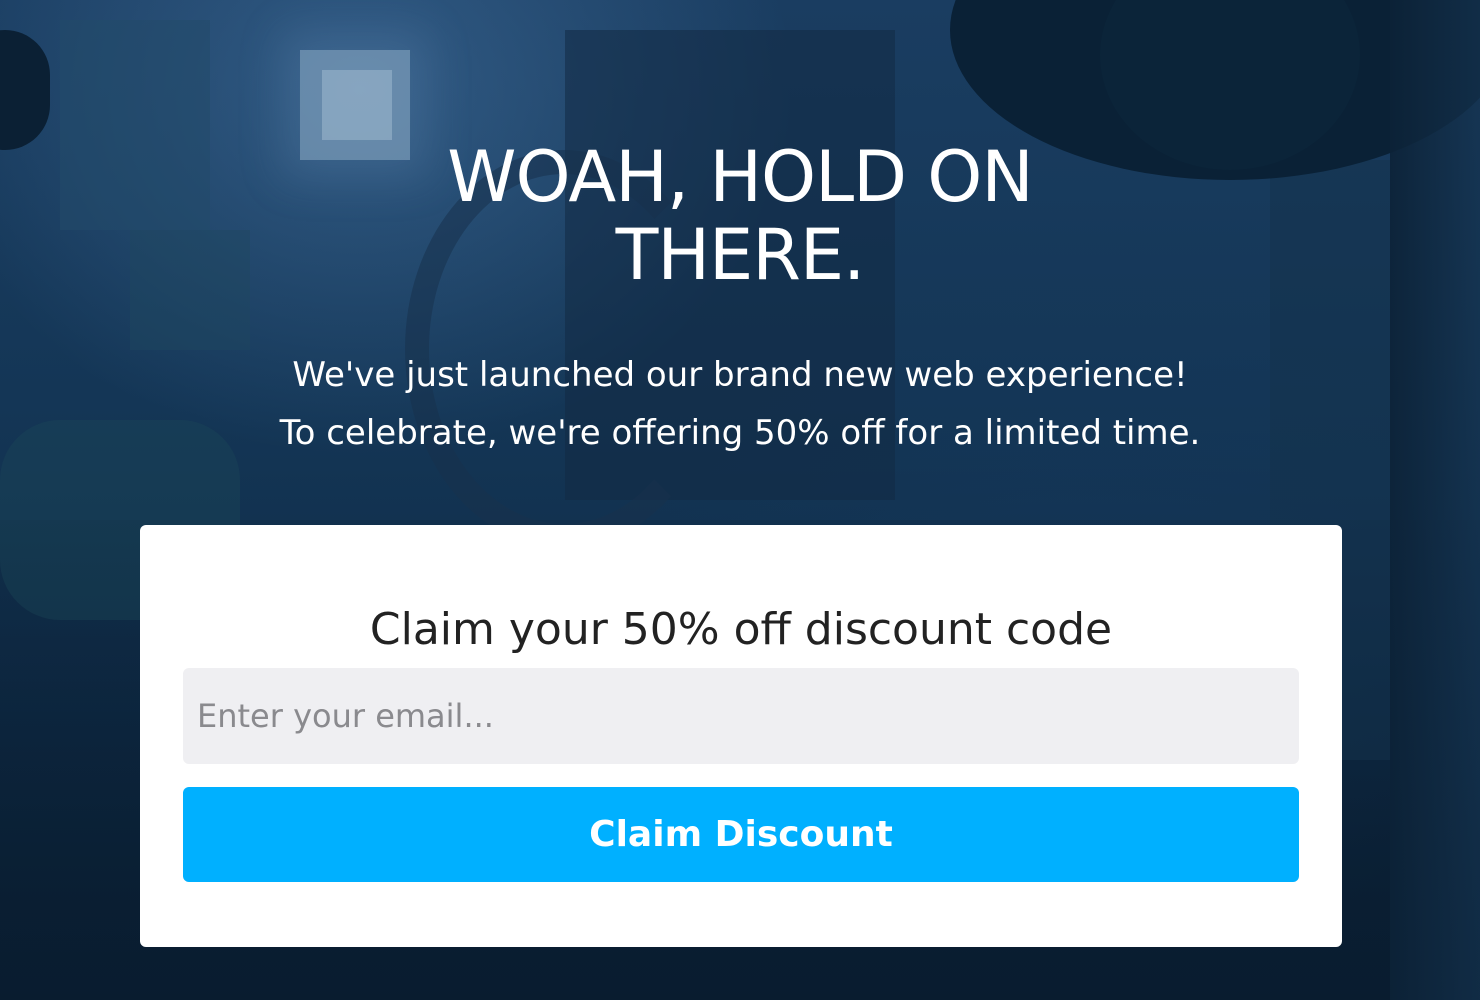 This screenshot has width=1480, height=1000. I want to click on discount-form-title: Claim your 50% off discount code, so click(741, 629).